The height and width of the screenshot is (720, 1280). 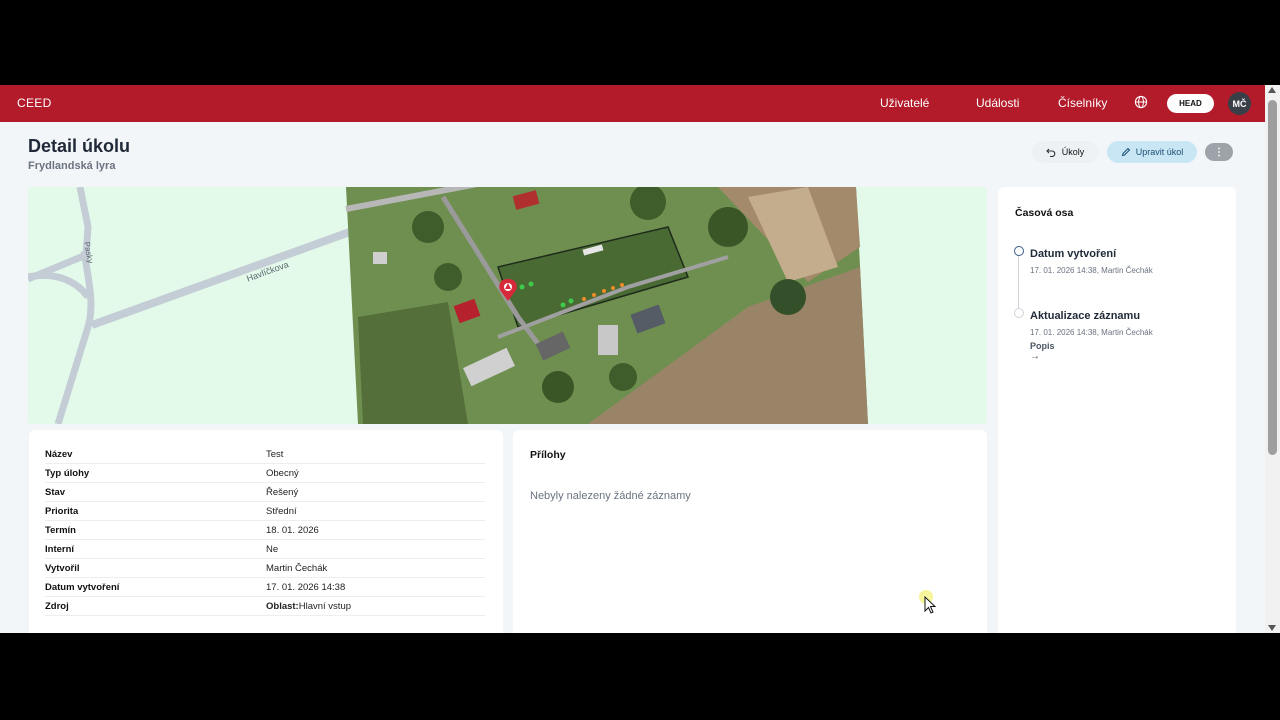 I want to click on nav-link-codebooks: Číselníky, so click(x=1082, y=103).